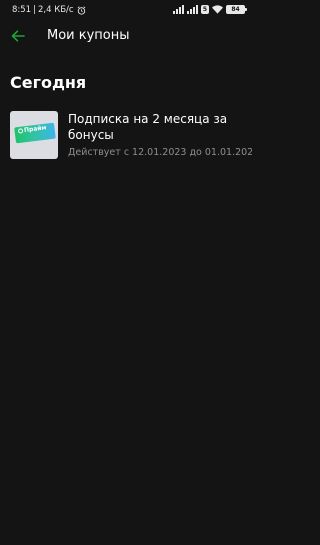 This screenshot has height=545, width=320. Describe the element at coordinates (178, 9) in the screenshot. I see `signal-icon` at that location.